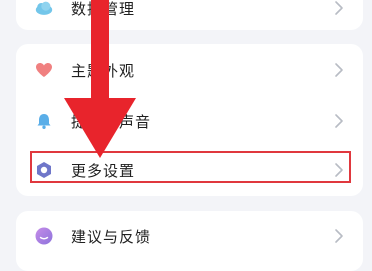 This screenshot has height=271, width=372. I want to click on settings-row-data-management: 数据管理, so click(189, 15).